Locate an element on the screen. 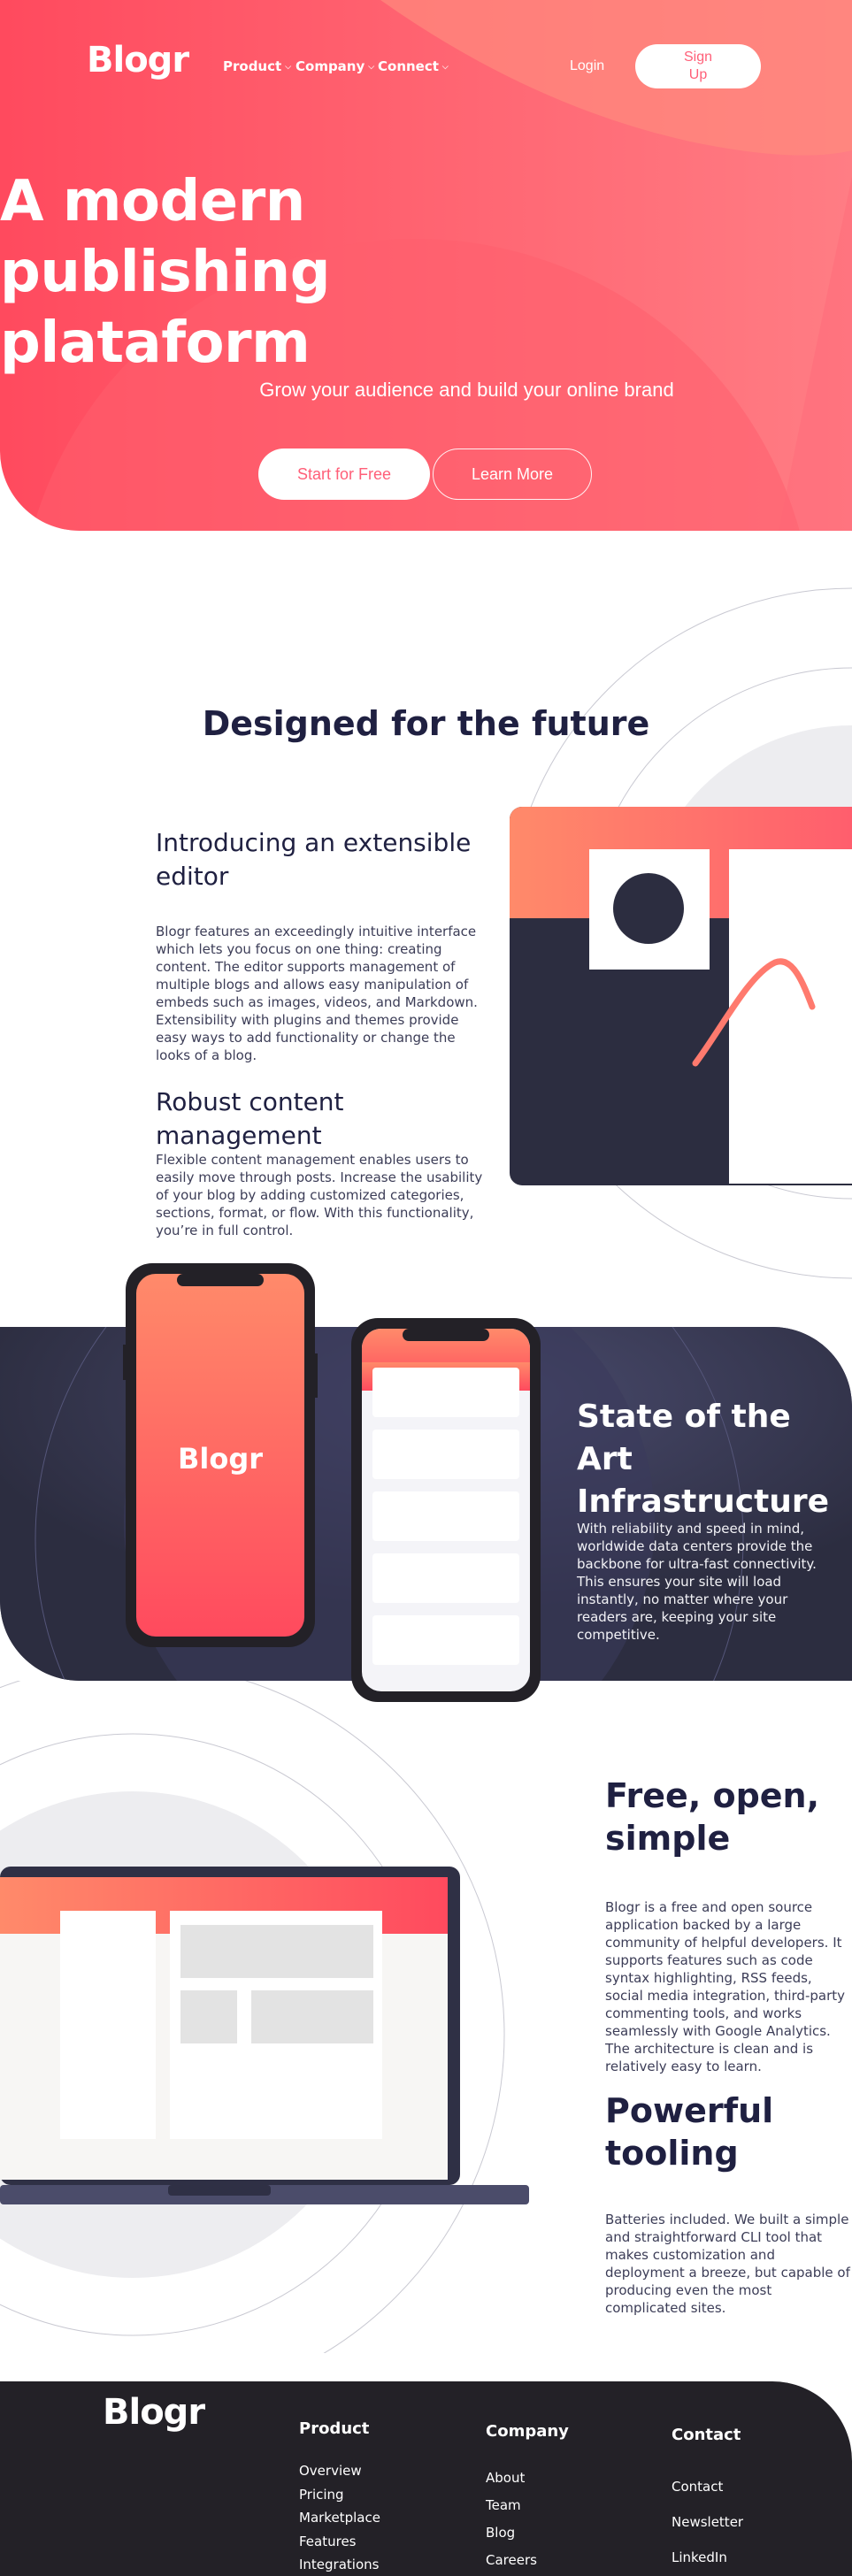  footer-link-team: Team is located at coordinates (511, 2510).